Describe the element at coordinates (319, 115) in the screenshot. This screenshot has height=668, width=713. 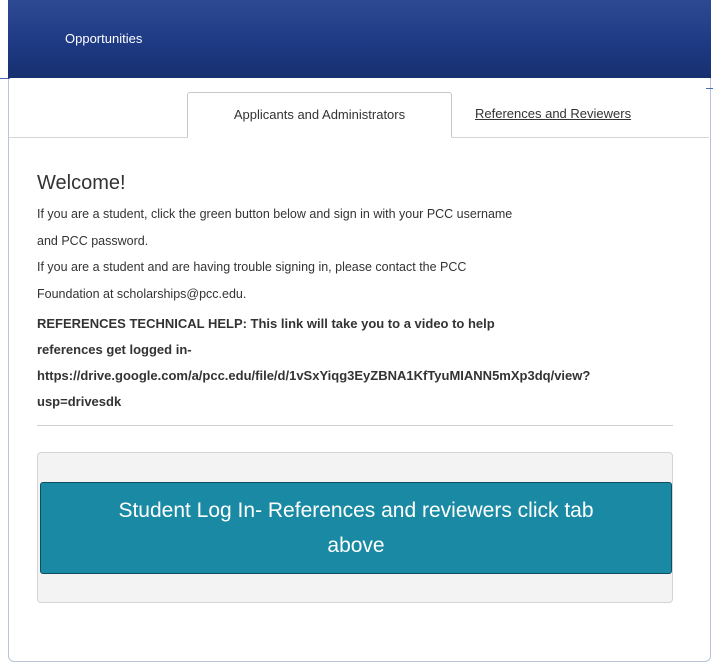
I see `tab-applicants-and-administrators: Applicants and Administrators` at that location.